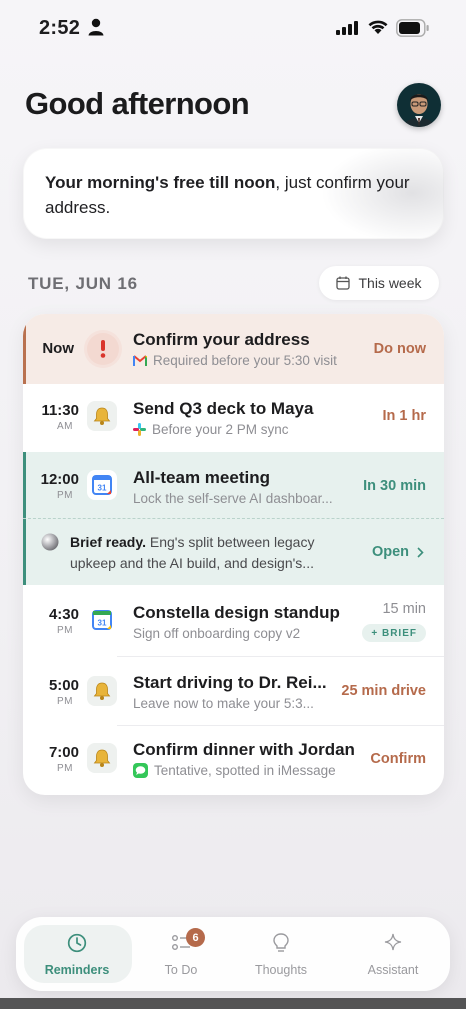  Describe the element at coordinates (236, 612) in the screenshot. I see `item-title: Constella design standup` at that location.